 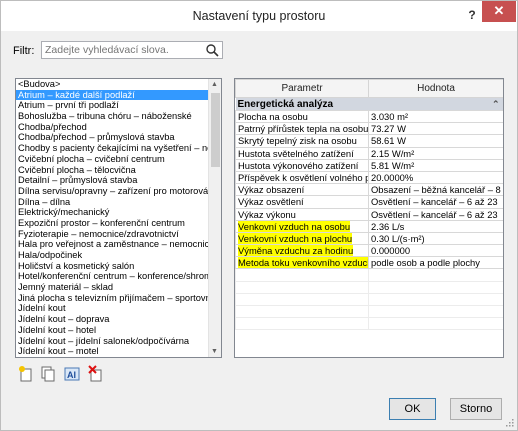 What do you see at coordinates (118, 127) in the screenshot?
I see `list-item: Chodba/přechod` at bounding box center [118, 127].